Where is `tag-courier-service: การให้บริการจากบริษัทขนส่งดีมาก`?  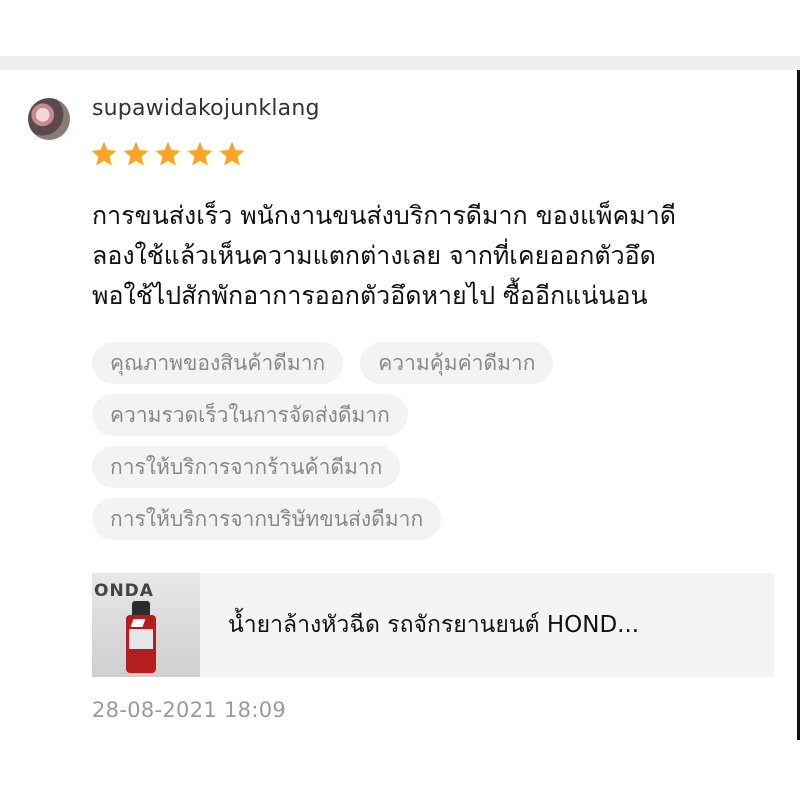 tag-courier-service: การให้บริการจากบริษัทขนส่งดีมาก is located at coordinates (267, 519).